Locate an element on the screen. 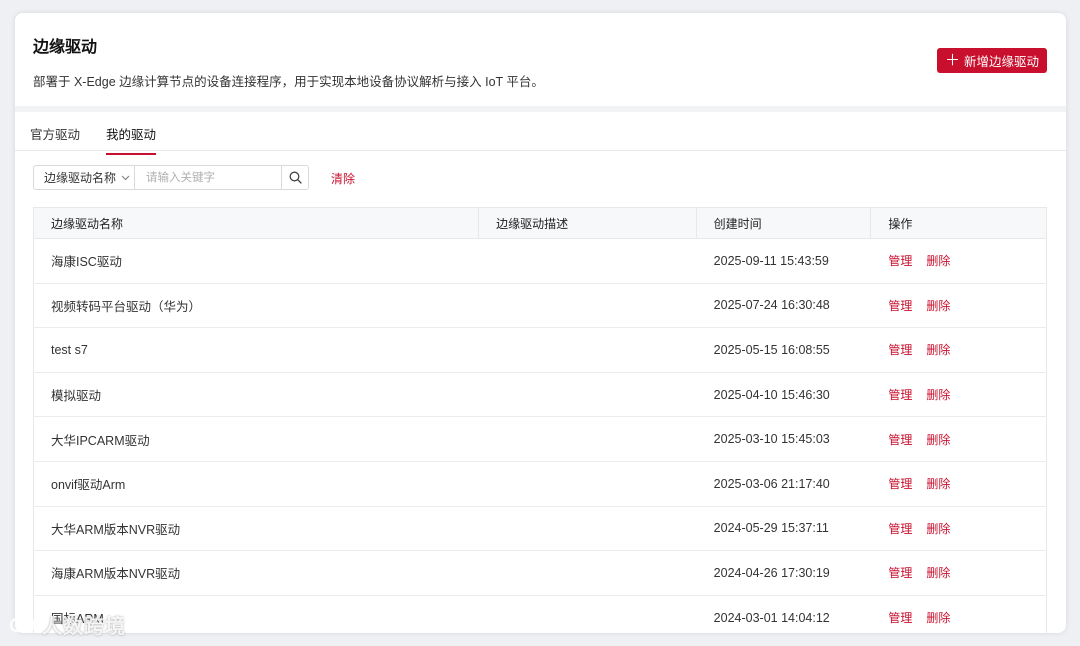 The height and width of the screenshot is (646, 1080). chevron-down-icon is located at coordinates (125, 178).